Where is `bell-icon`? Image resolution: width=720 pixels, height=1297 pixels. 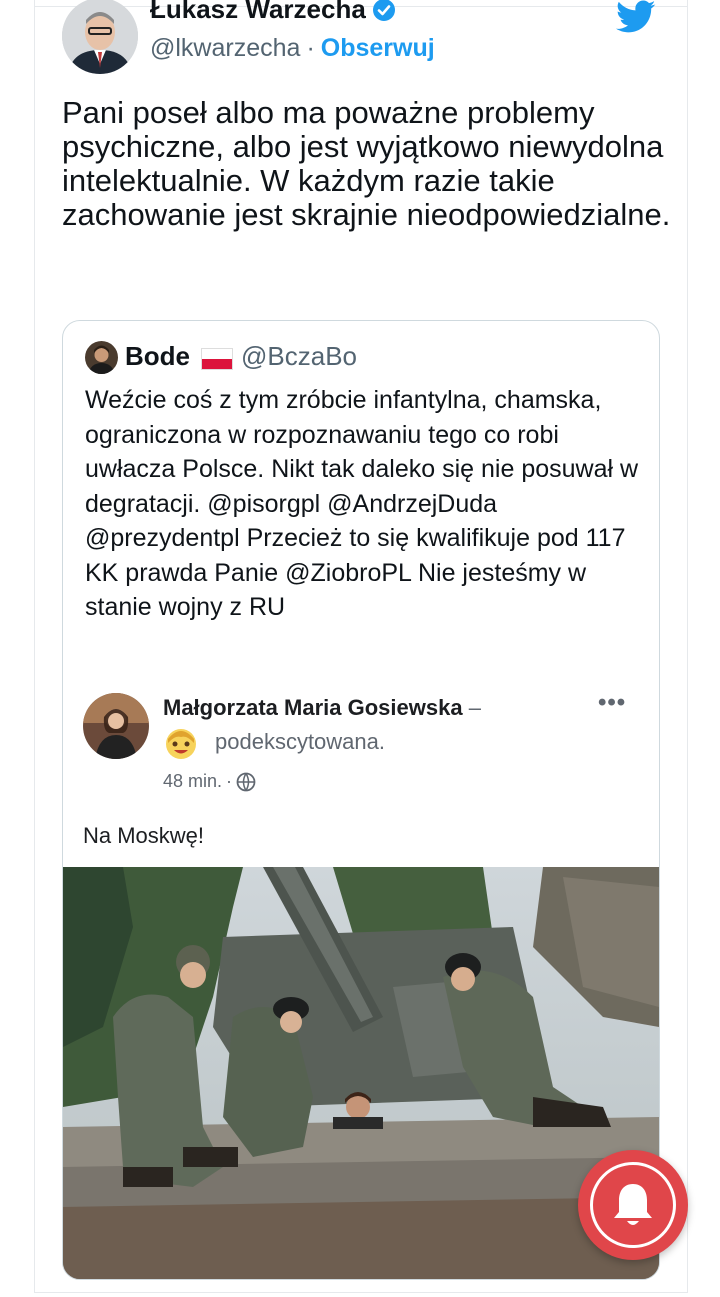 bell-icon is located at coordinates (633, 1204).